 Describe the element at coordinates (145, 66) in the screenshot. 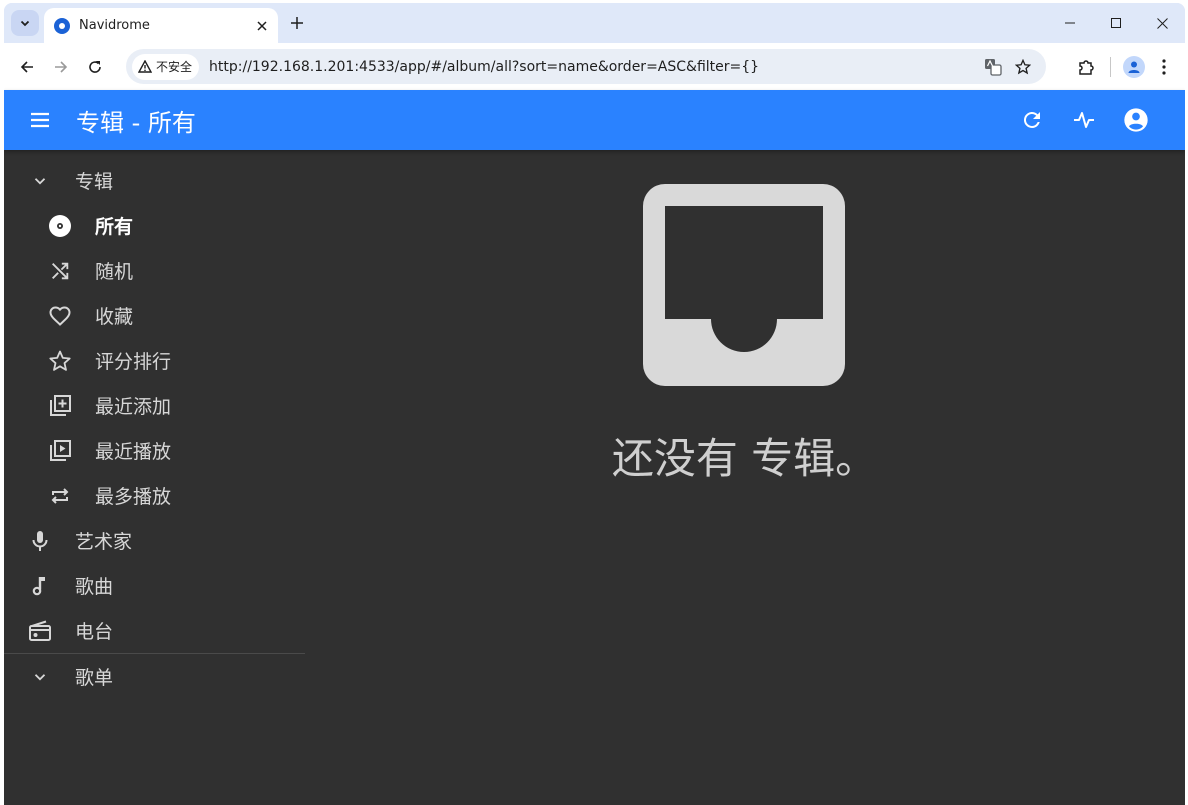

I see `warning-triangle-icon` at that location.